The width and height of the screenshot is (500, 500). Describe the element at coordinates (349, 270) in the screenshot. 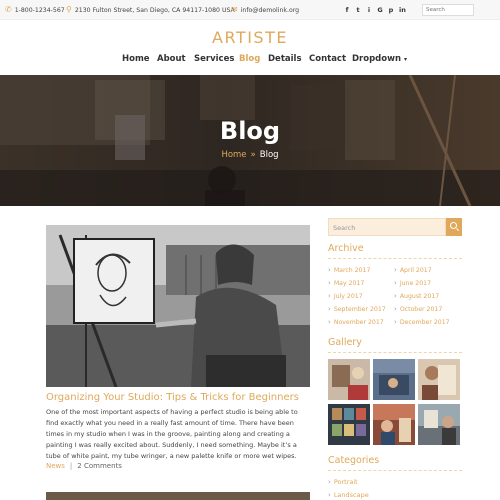

I see `archive-link: March 2017` at that location.